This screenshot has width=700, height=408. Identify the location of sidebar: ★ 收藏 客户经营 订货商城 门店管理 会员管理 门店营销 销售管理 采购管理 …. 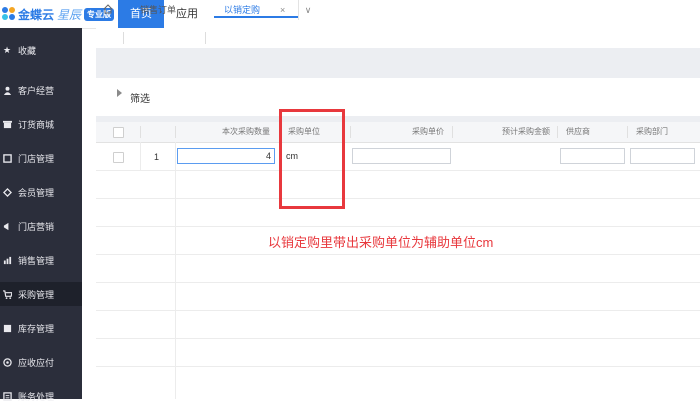
(41, 215).